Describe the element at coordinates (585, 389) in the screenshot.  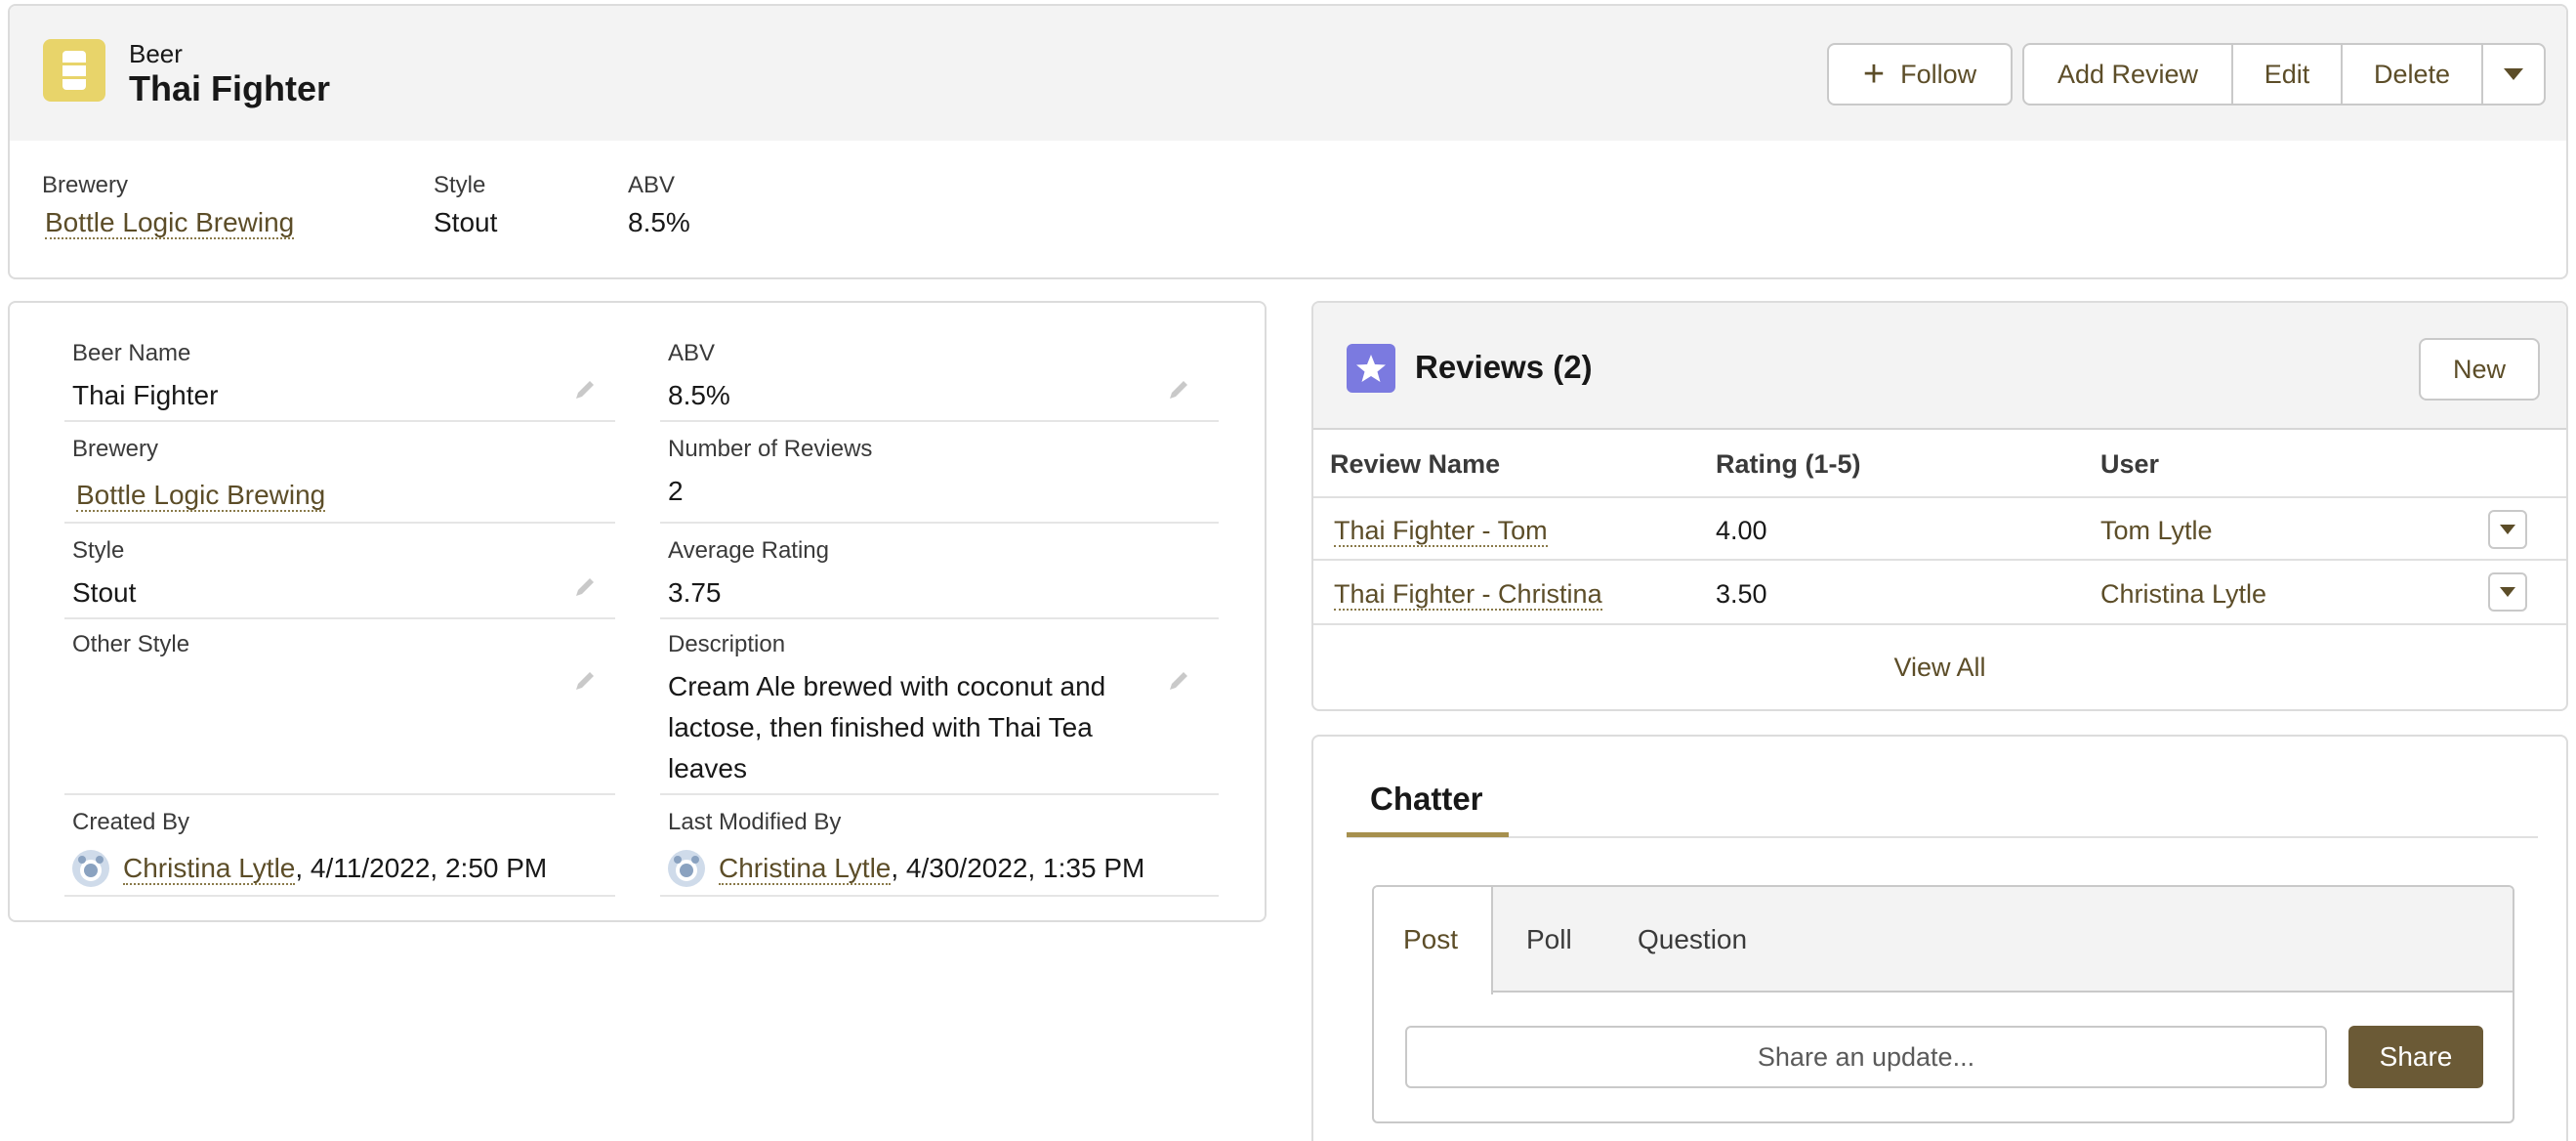
I see `edit-beer-name-pencil-icon` at that location.